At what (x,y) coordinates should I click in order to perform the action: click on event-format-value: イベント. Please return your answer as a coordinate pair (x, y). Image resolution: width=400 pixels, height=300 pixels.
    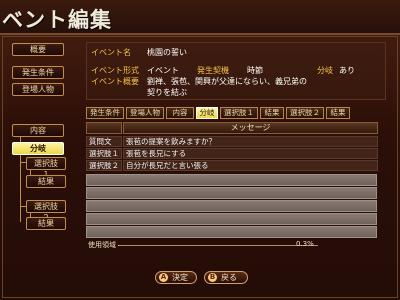
    Looking at the image, I should click on (163, 70).